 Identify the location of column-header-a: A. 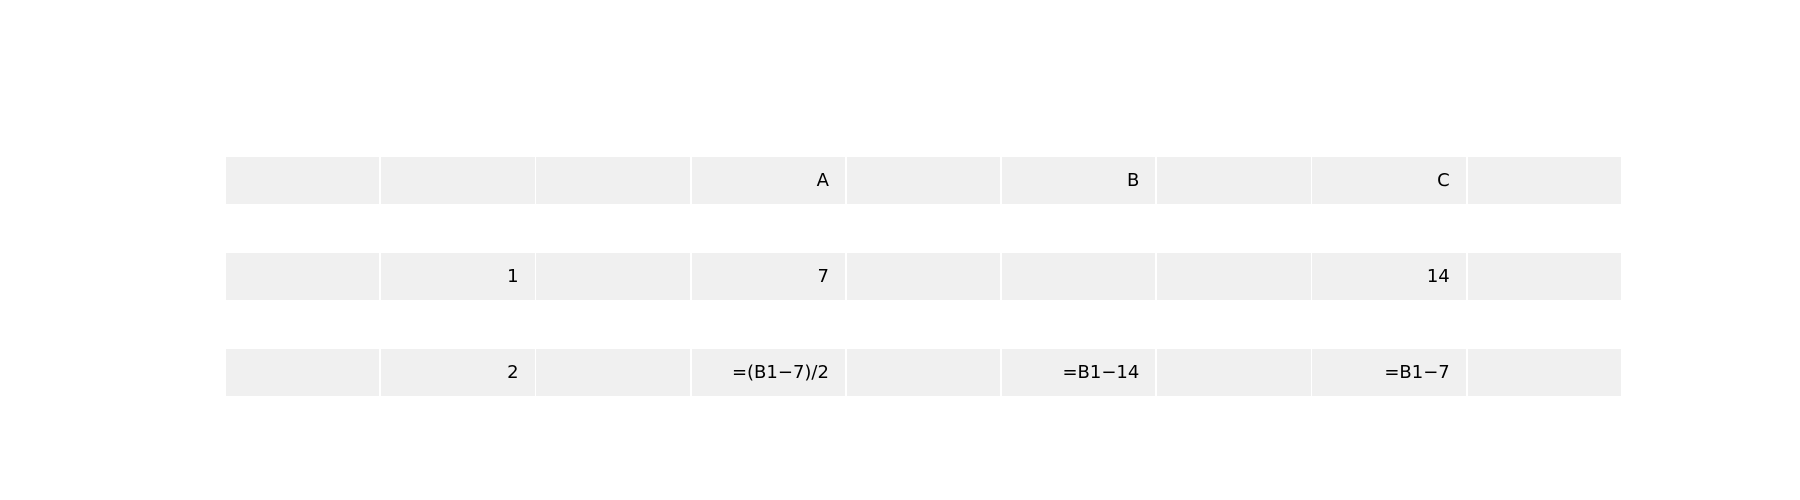
(768, 180).